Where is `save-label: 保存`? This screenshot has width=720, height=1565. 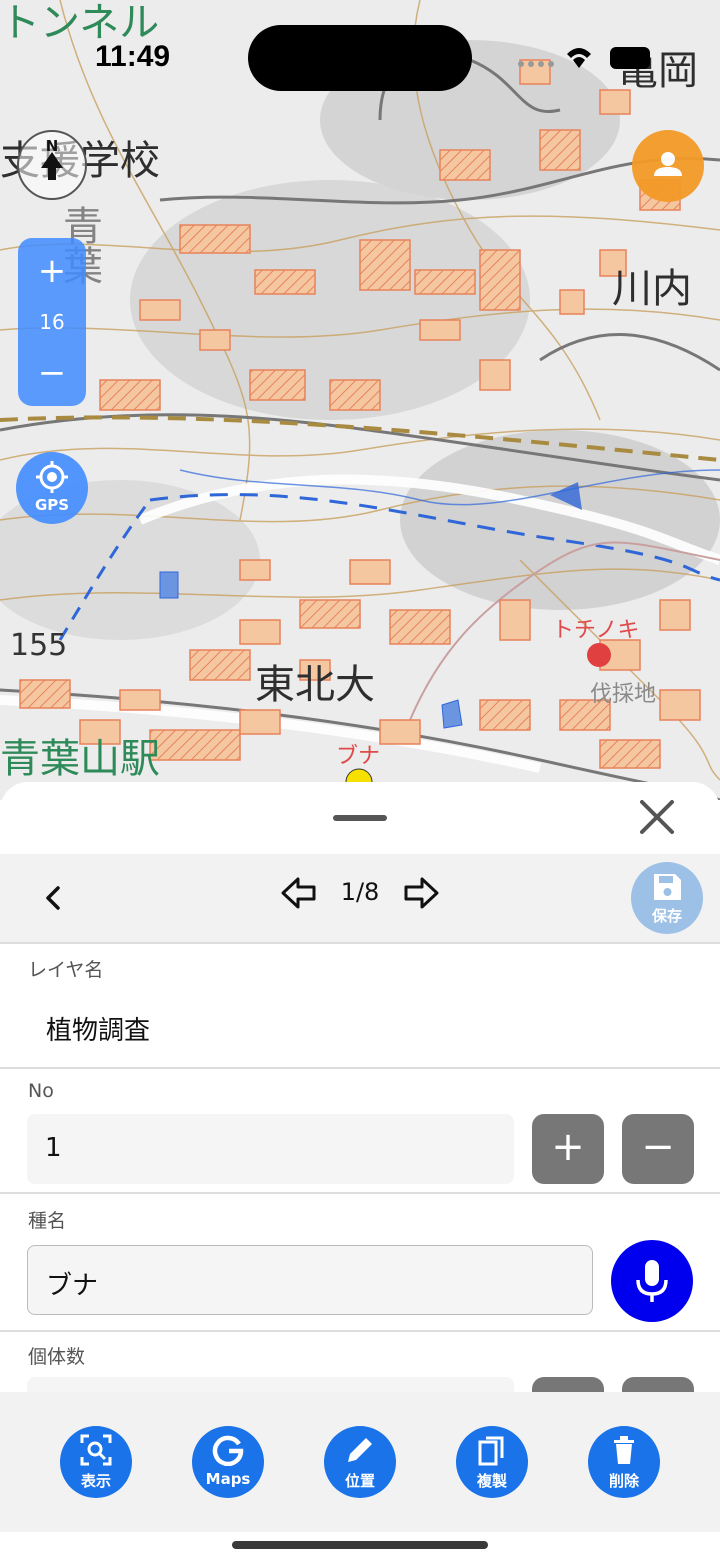 save-label: 保存 is located at coordinates (666, 916).